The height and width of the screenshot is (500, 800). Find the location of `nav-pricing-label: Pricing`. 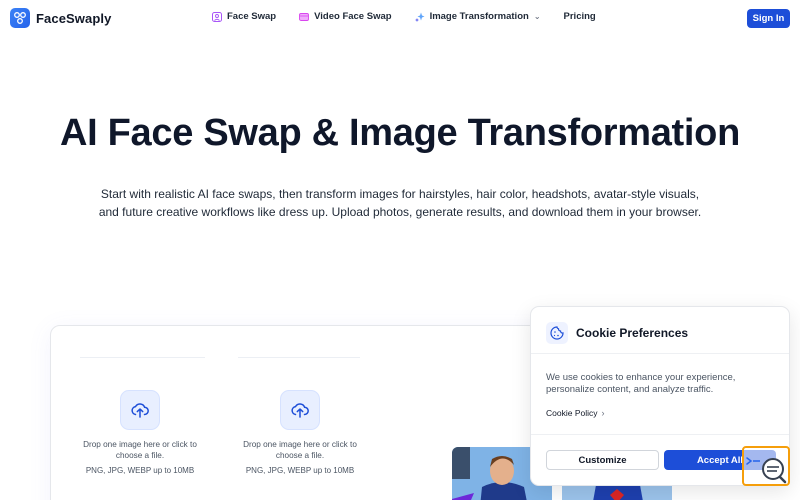

nav-pricing-label: Pricing is located at coordinates (579, 16).